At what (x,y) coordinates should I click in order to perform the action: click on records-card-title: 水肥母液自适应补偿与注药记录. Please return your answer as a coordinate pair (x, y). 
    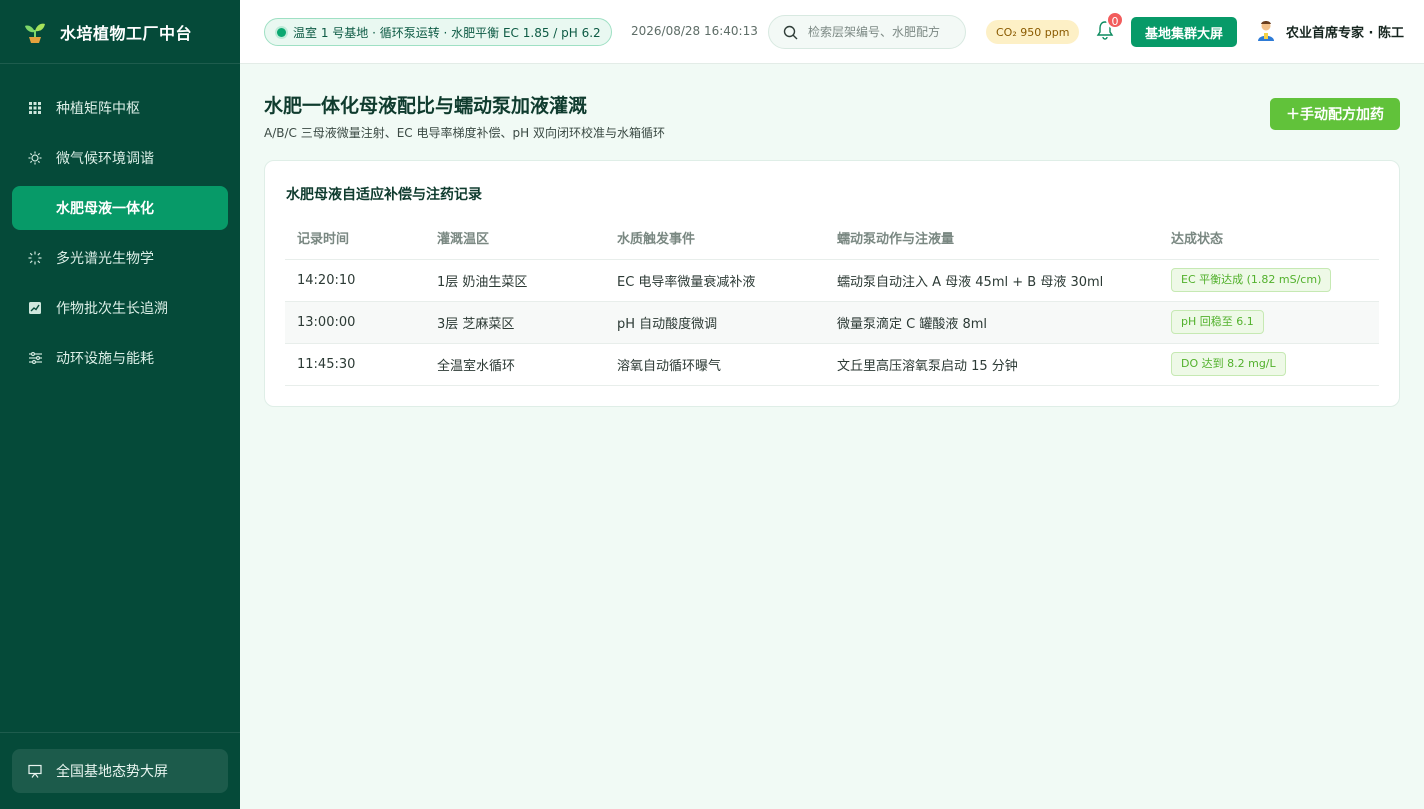
    Looking at the image, I should click on (384, 195).